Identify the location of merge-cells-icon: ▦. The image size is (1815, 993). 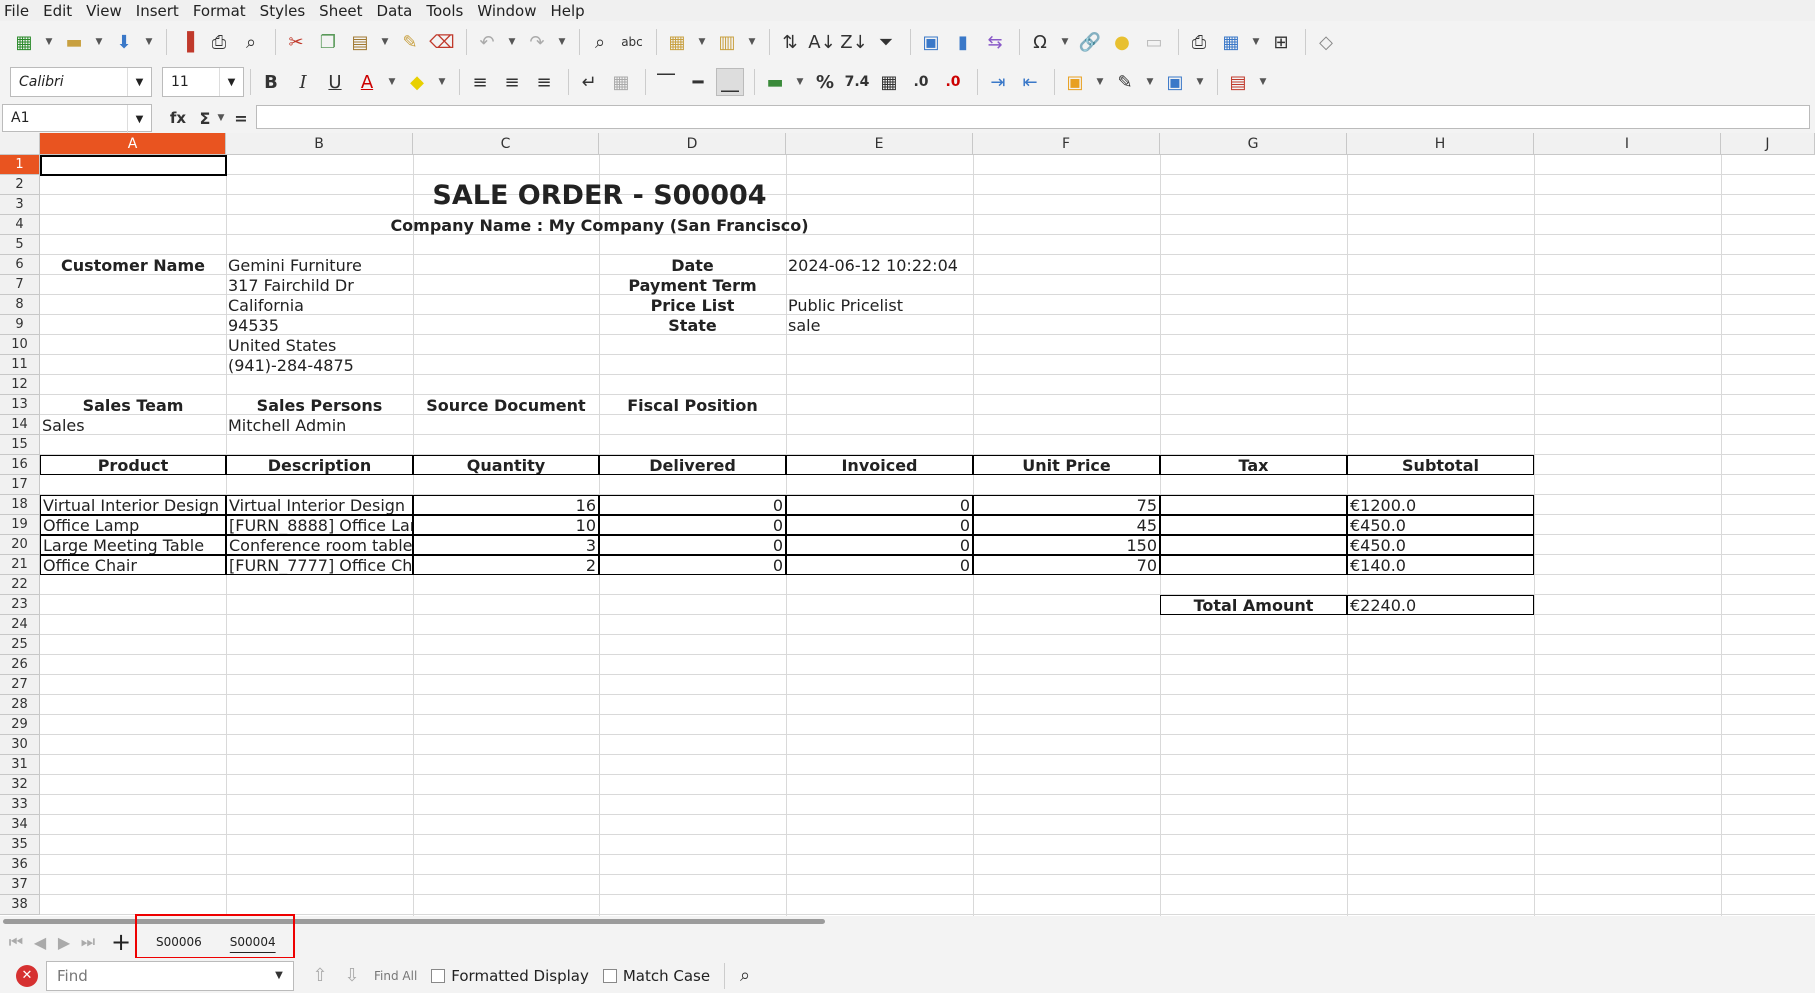
(621, 82).